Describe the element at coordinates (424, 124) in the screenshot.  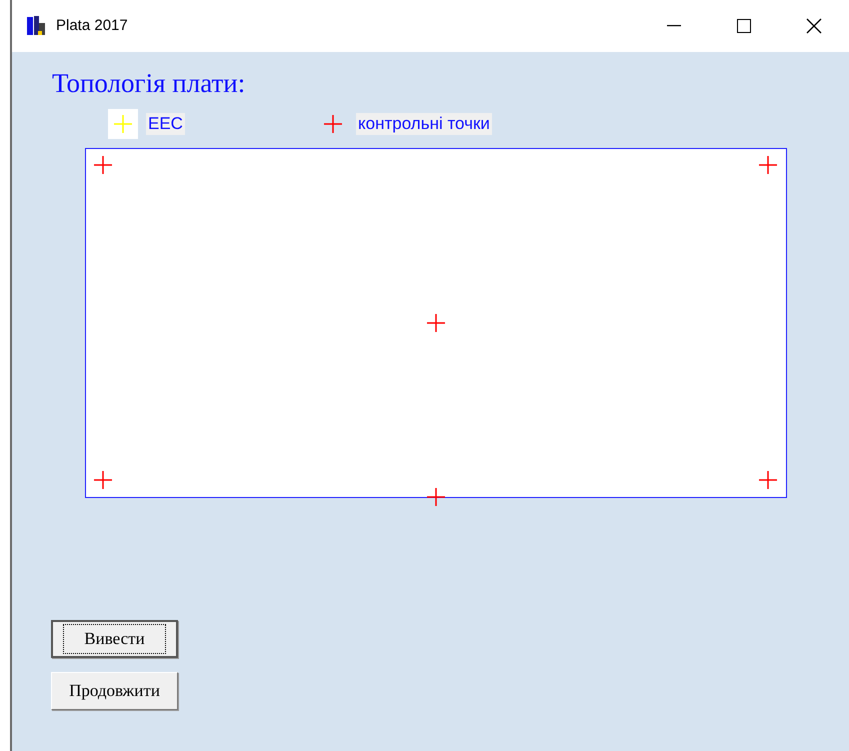
I see `legend-label: контрольні точки` at that location.